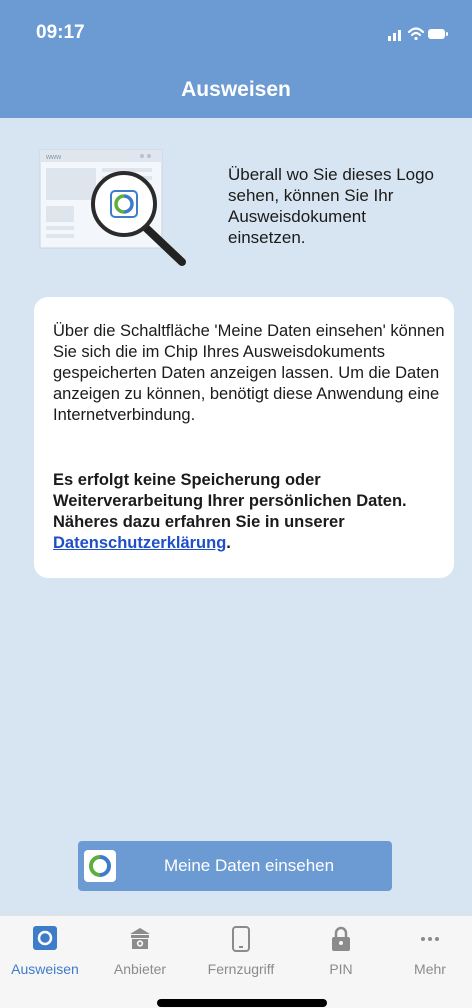 The height and width of the screenshot is (1008, 472). Describe the element at coordinates (341, 969) in the screenshot. I see `tab-label: PIN` at that location.